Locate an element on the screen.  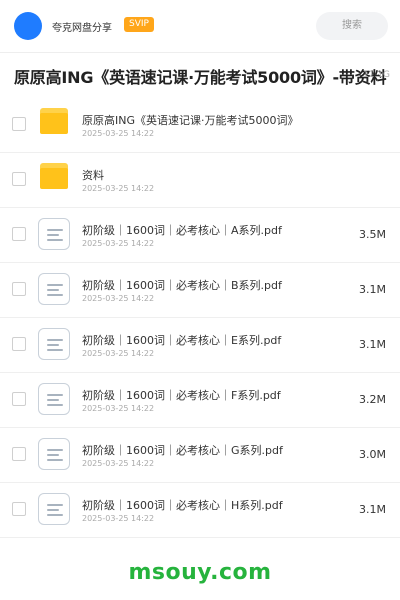
file-name: 初阶级｜1600词｜必考核心｜H系列.pdf is located at coordinates (182, 505).